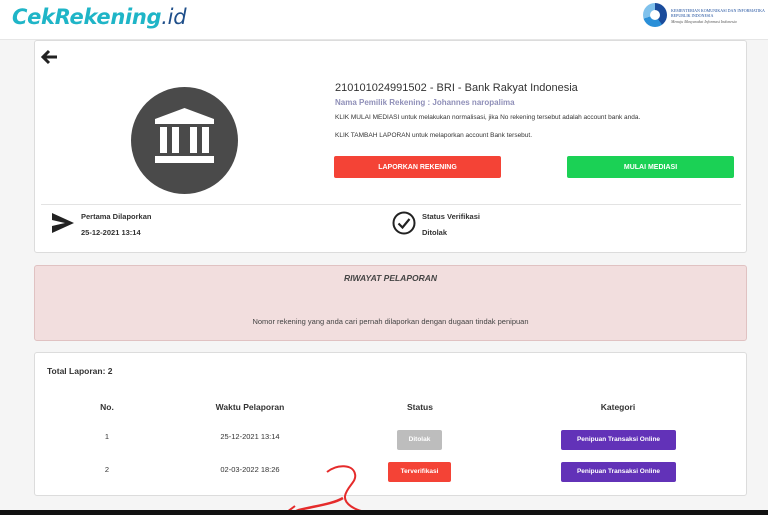 This screenshot has height=515, width=768. What do you see at coordinates (111, 232) in the screenshot?
I see `first-reported-value: 25-12-2021 13:14` at bounding box center [111, 232].